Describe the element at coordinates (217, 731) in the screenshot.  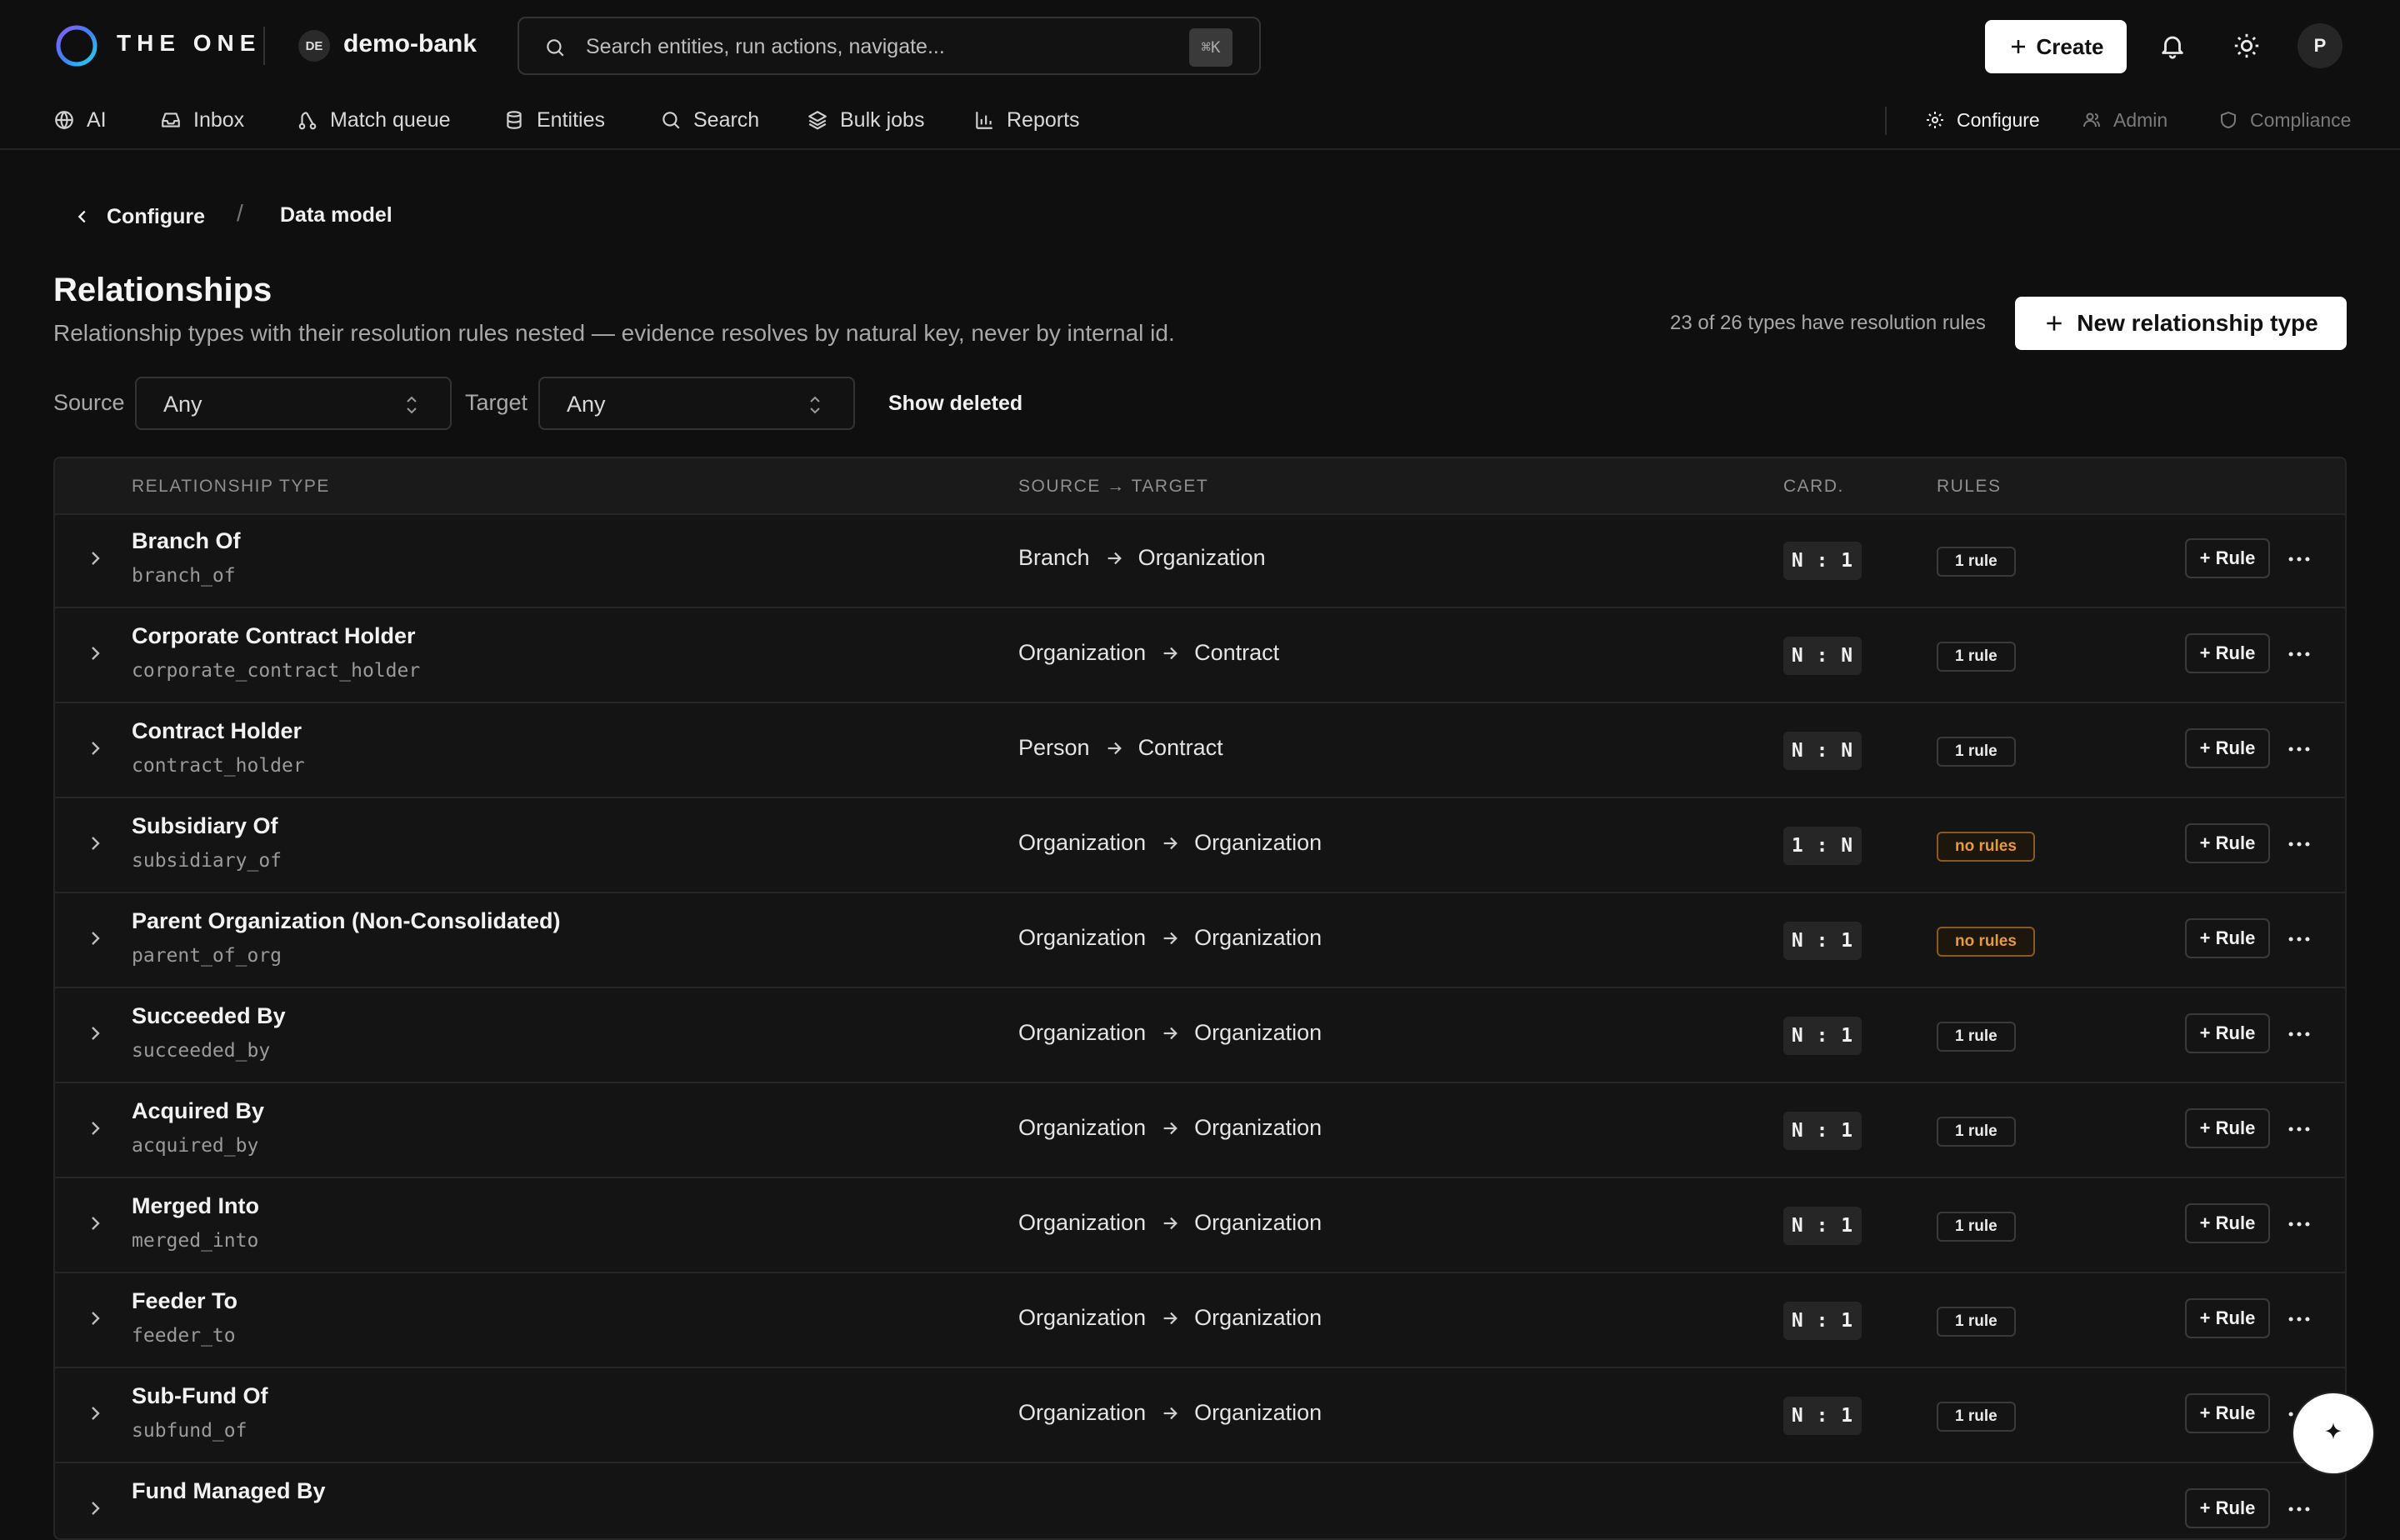
I see `relationship-name: Contract Holder` at that location.